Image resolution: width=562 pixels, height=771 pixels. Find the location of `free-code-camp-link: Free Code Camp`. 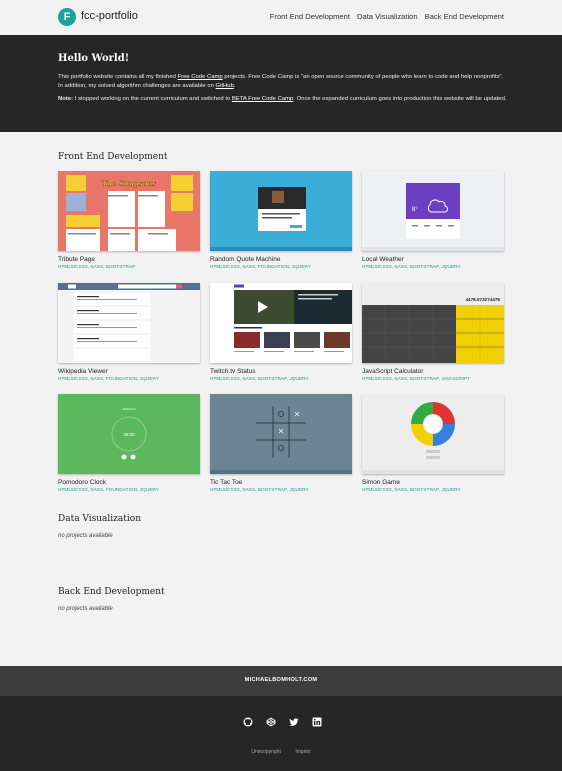

free-code-camp-link: Free Code Camp is located at coordinates (200, 77).